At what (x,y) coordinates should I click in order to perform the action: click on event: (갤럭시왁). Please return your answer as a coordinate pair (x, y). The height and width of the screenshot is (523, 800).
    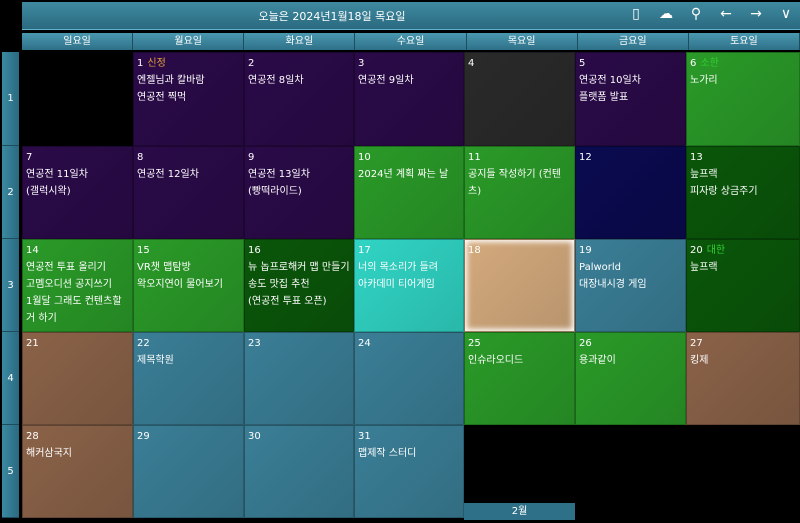
    Looking at the image, I should click on (77, 191).